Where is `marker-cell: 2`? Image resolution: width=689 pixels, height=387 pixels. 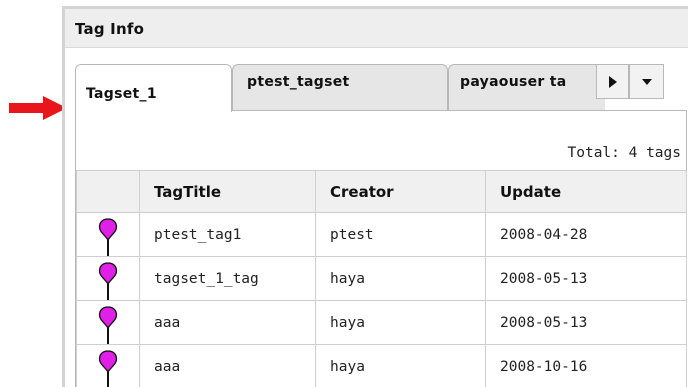
marker-cell: 2 is located at coordinates (108, 278).